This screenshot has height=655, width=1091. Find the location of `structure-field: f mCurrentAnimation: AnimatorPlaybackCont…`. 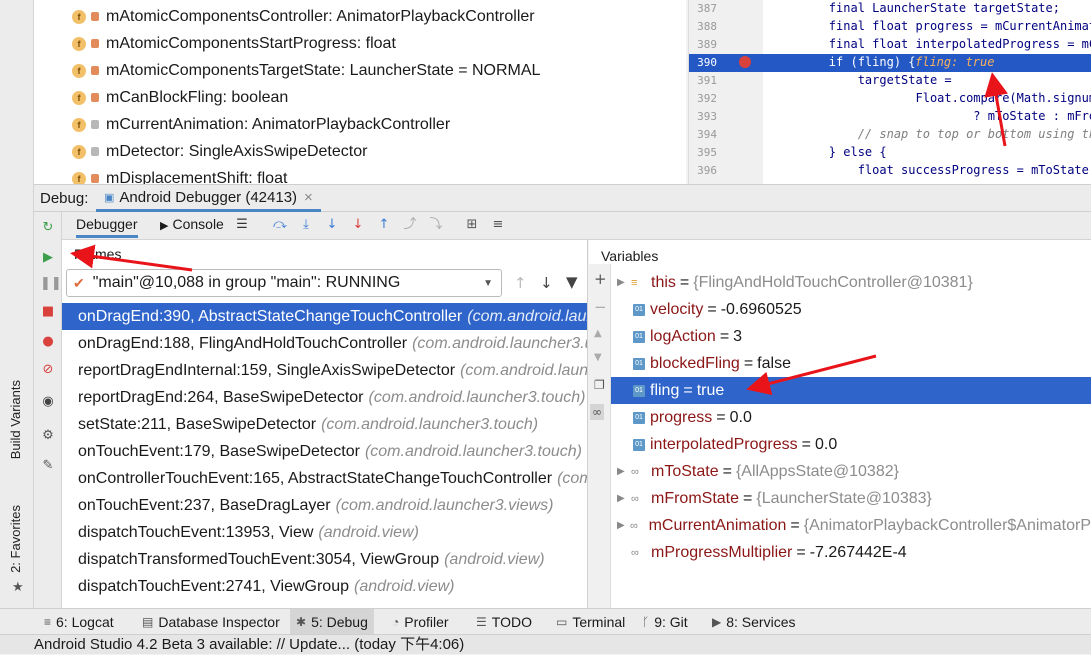

structure-field: f mCurrentAnimation: AnimatorPlaybackCont… is located at coordinates (261, 124).